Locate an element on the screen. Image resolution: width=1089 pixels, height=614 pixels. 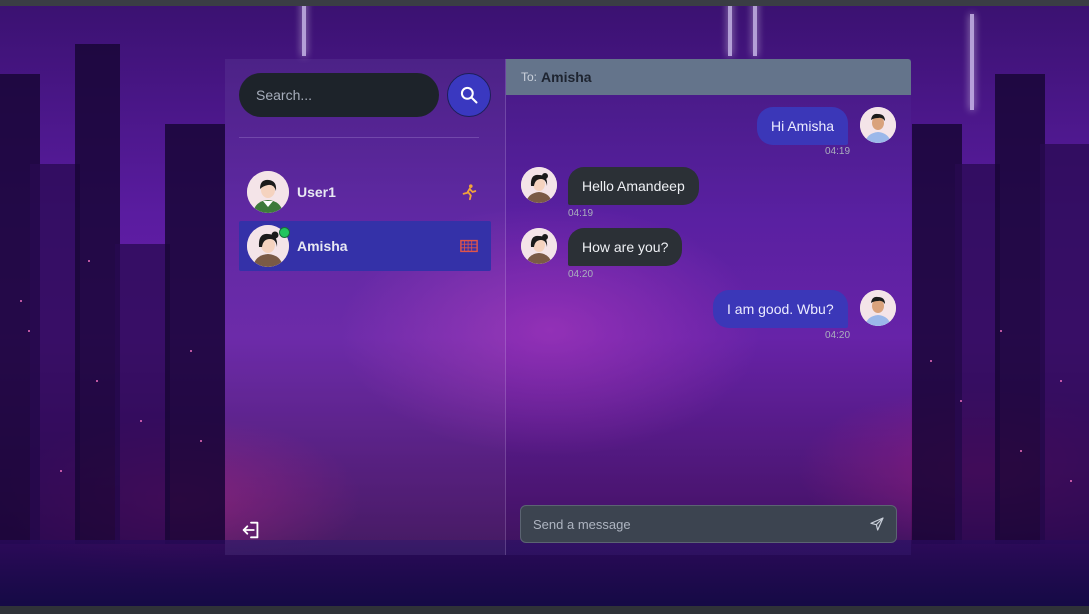
message-bubble: Hello Amandeep is located at coordinates (633, 186).